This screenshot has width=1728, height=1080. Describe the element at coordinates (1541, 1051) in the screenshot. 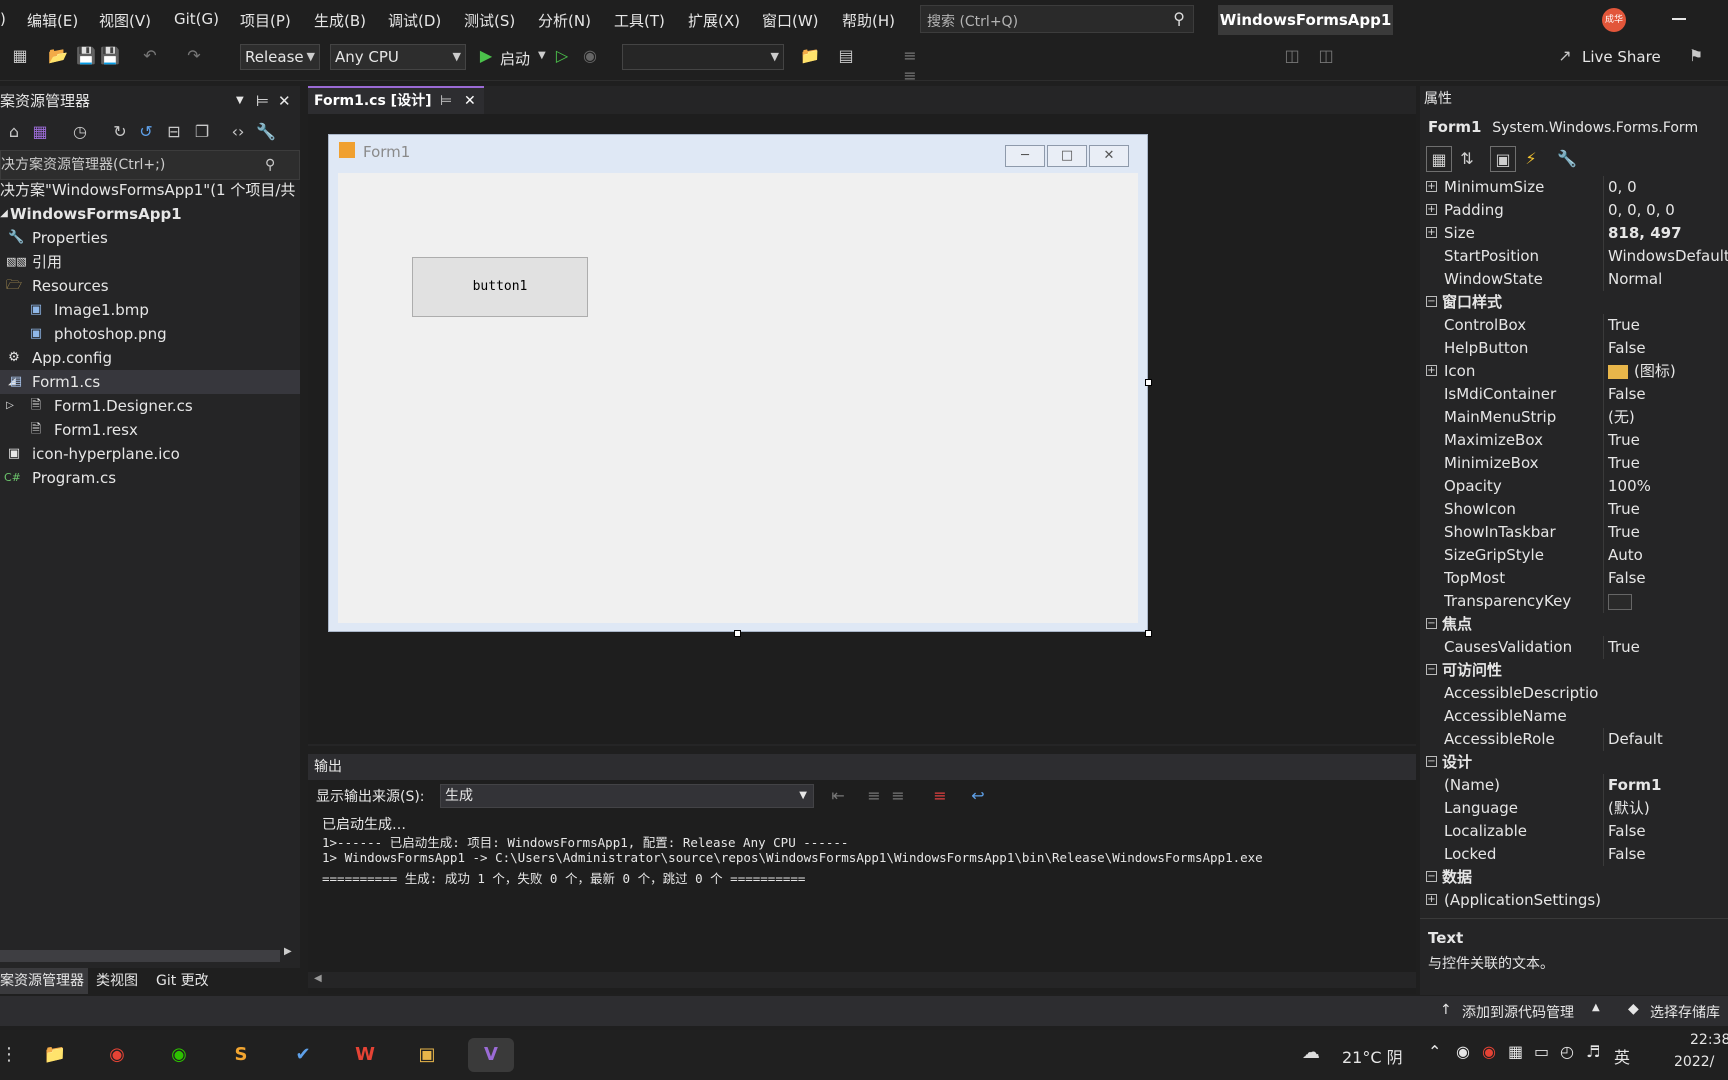

I see `battery-icon: ▭` at that location.